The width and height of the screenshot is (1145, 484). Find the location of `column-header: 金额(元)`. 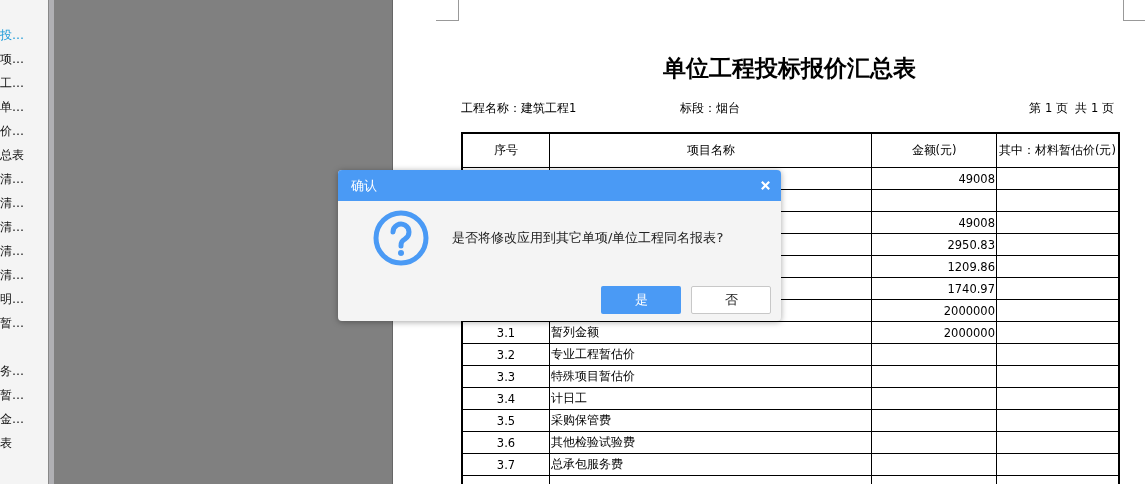

column-header: 金额(元) is located at coordinates (934, 150).